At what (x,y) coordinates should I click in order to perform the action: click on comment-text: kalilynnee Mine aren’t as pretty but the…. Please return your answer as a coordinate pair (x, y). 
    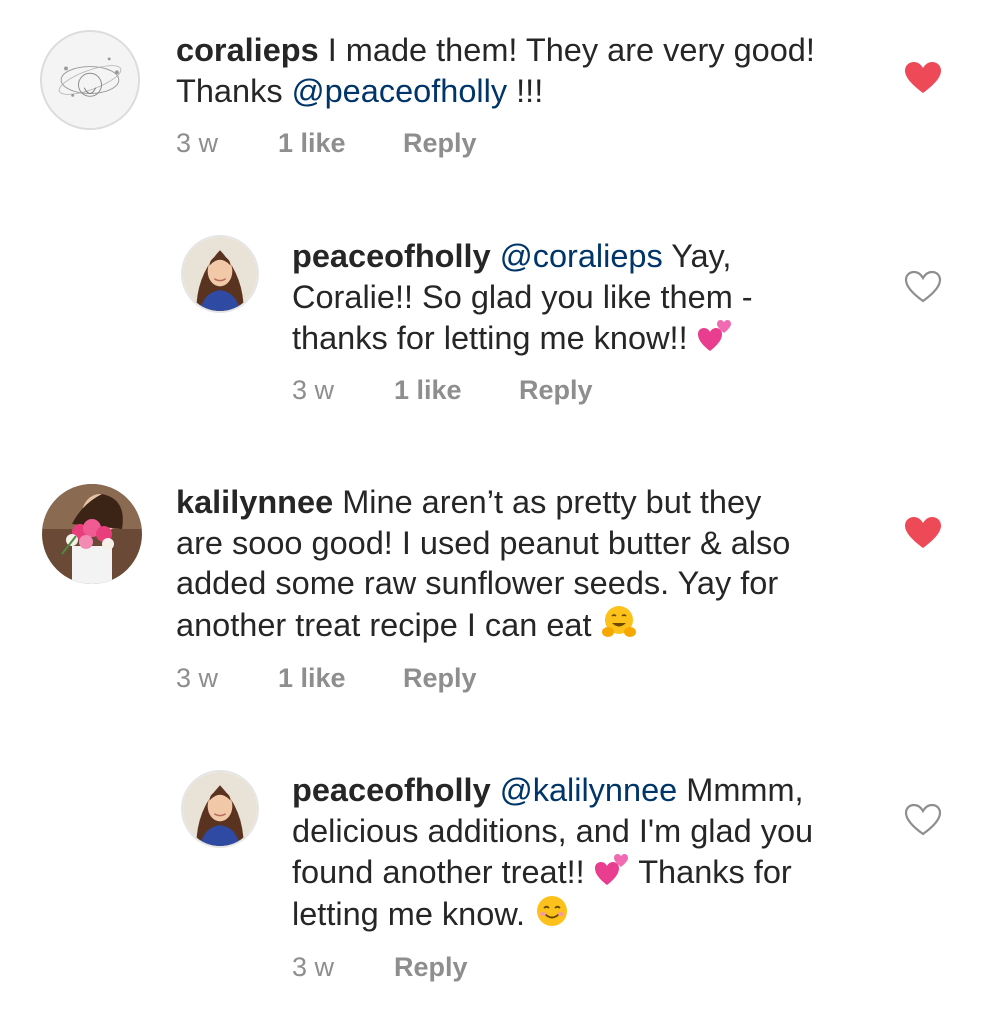
    Looking at the image, I should click on (483, 563).